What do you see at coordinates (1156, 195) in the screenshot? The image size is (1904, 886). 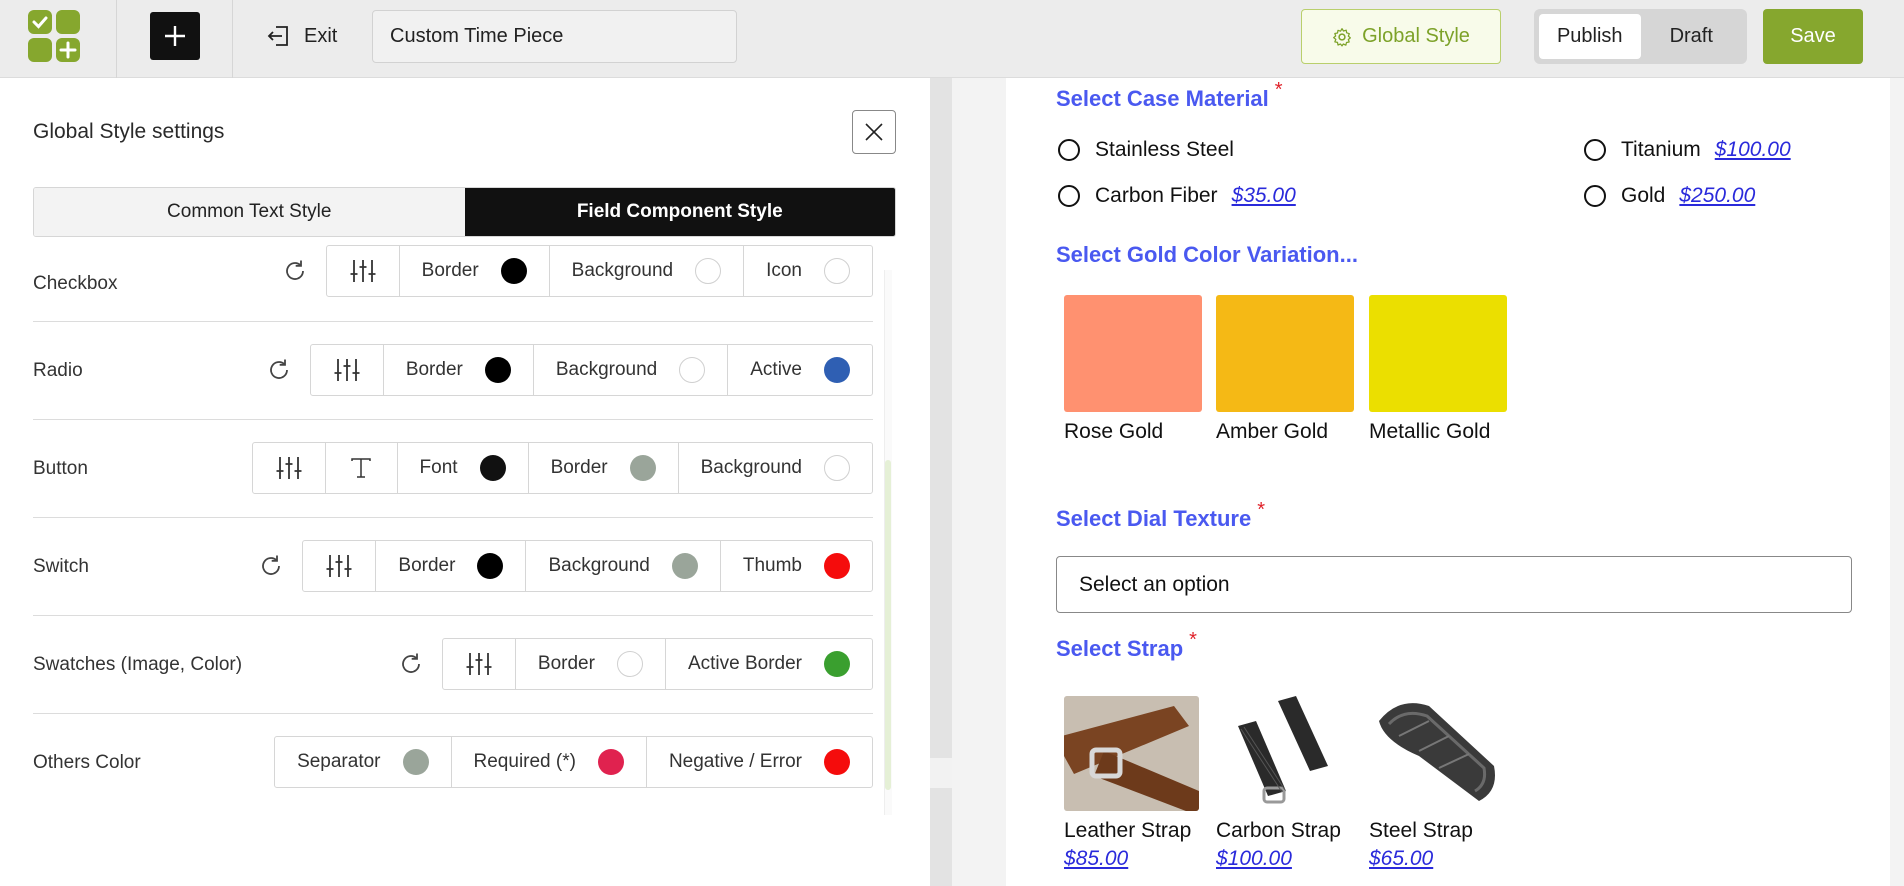 I see `option-label: Carbon Fiber` at bounding box center [1156, 195].